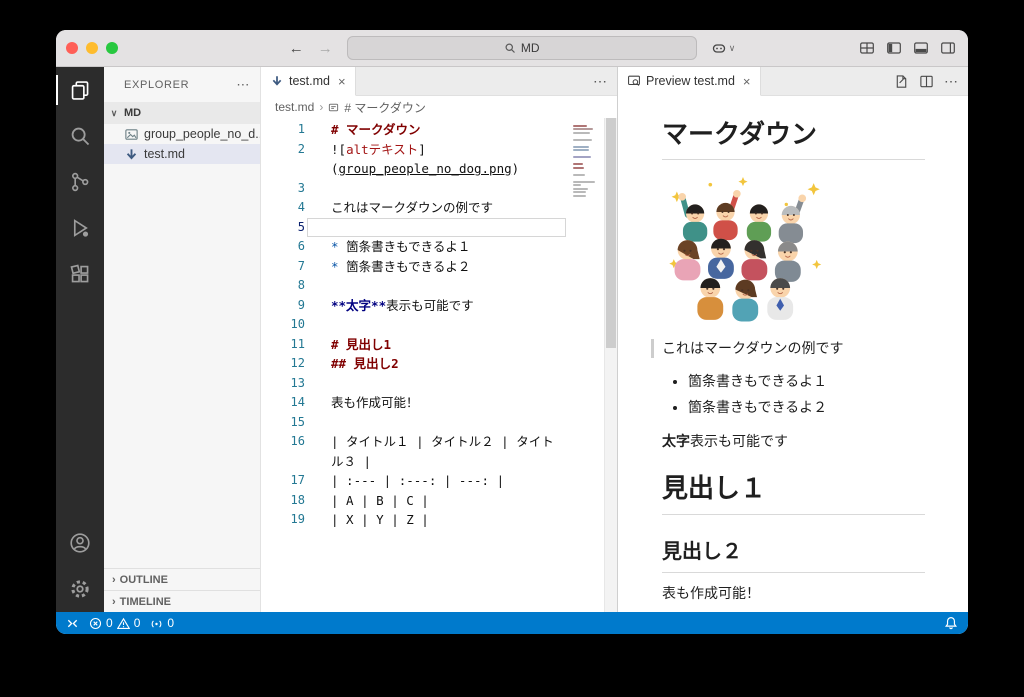  Describe the element at coordinates (442, 441) in the screenshot. I see `code-text: | タイトル１ | タイトル２ | タイト` at that location.